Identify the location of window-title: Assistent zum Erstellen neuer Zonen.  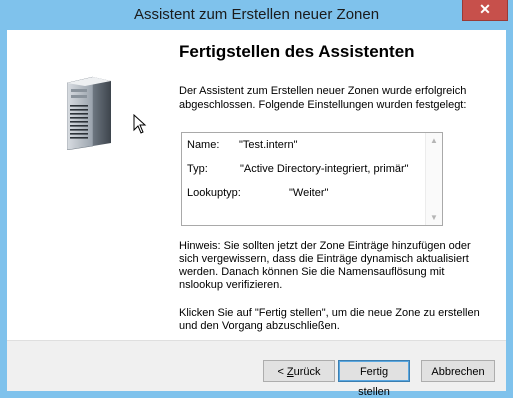
(256, 14).